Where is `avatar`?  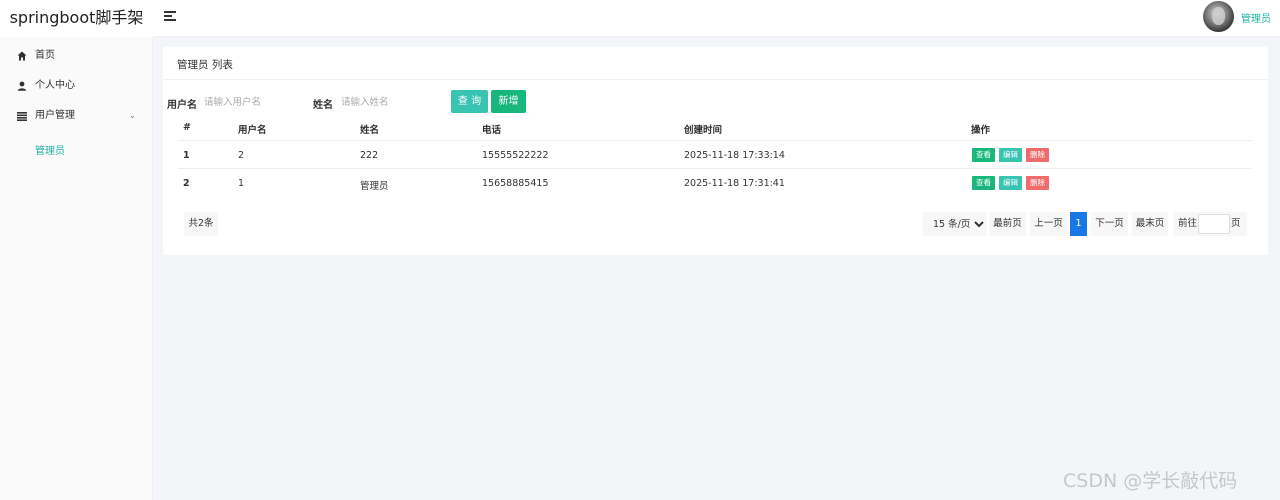 avatar is located at coordinates (1218, 16).